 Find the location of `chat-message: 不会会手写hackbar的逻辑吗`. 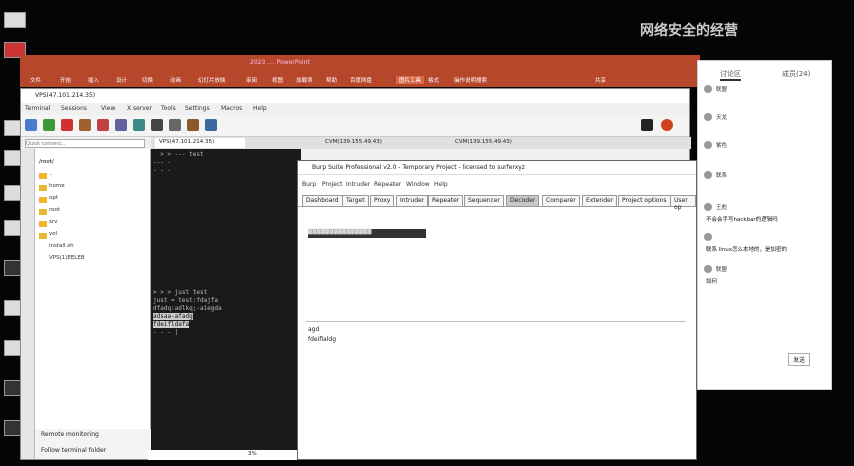

chat-message: 不会会手写hackbar的逻辑吗 is located at coordinates (742, 220).